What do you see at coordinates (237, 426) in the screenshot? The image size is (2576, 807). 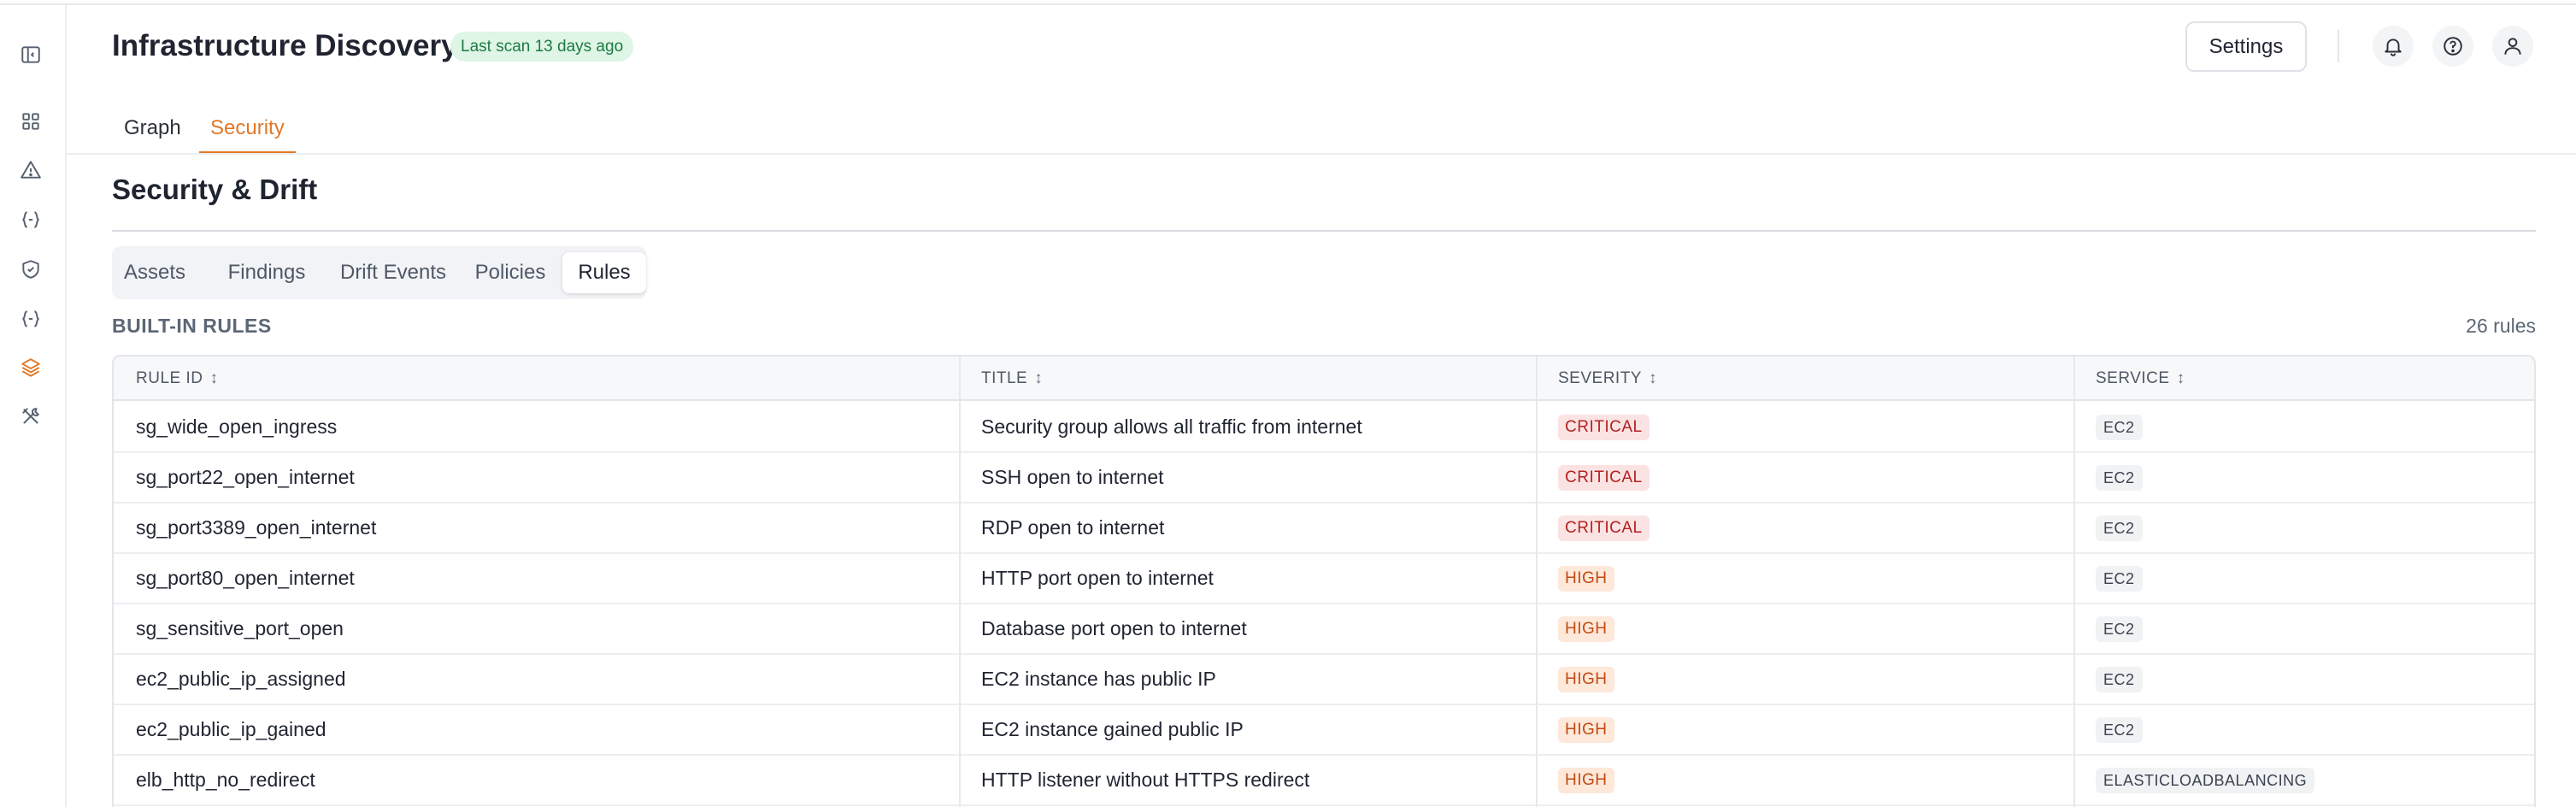 I see `rule-id-cell: sg_wide_open_ingress` at bounding box center [237, 426].